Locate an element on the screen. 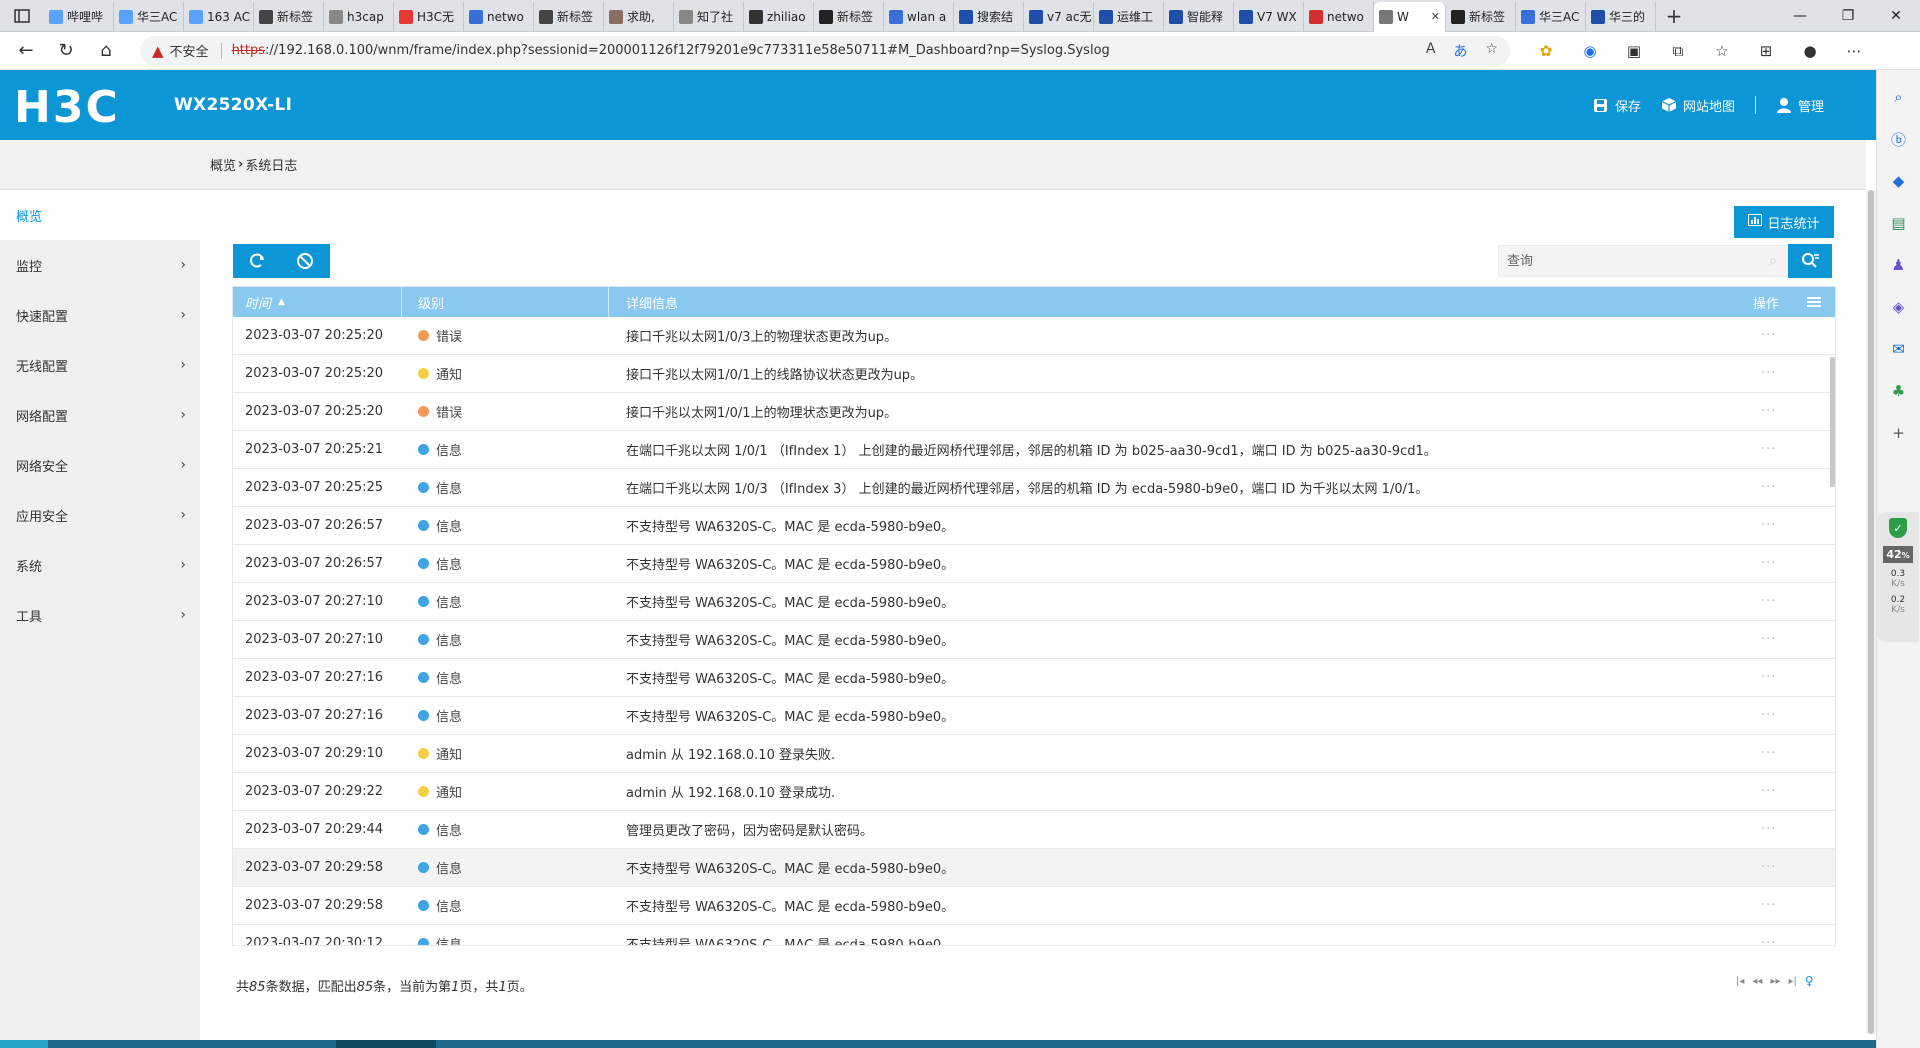 The image size is (1920, 1048). tab-actions-menu-icon is located at coordinates (22, 16).